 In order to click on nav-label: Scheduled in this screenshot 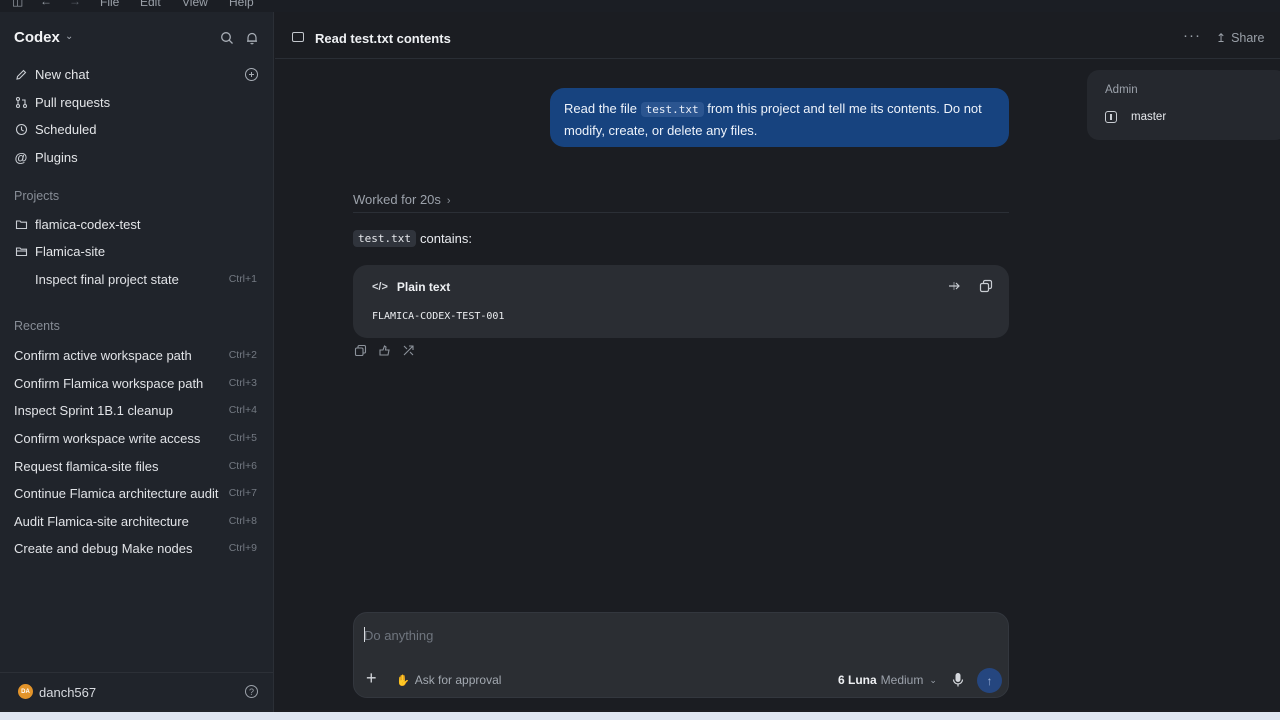, I will do `click(66, 129)`.